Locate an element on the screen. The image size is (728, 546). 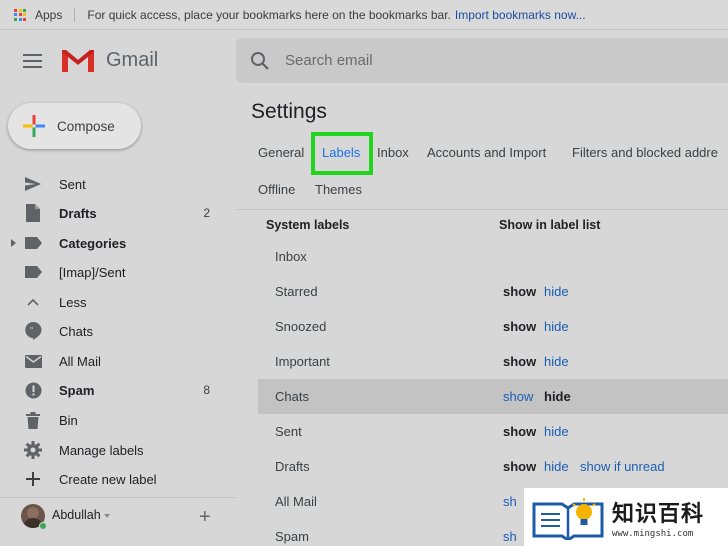
label-name: Sent is located at coordinates (288, 431).